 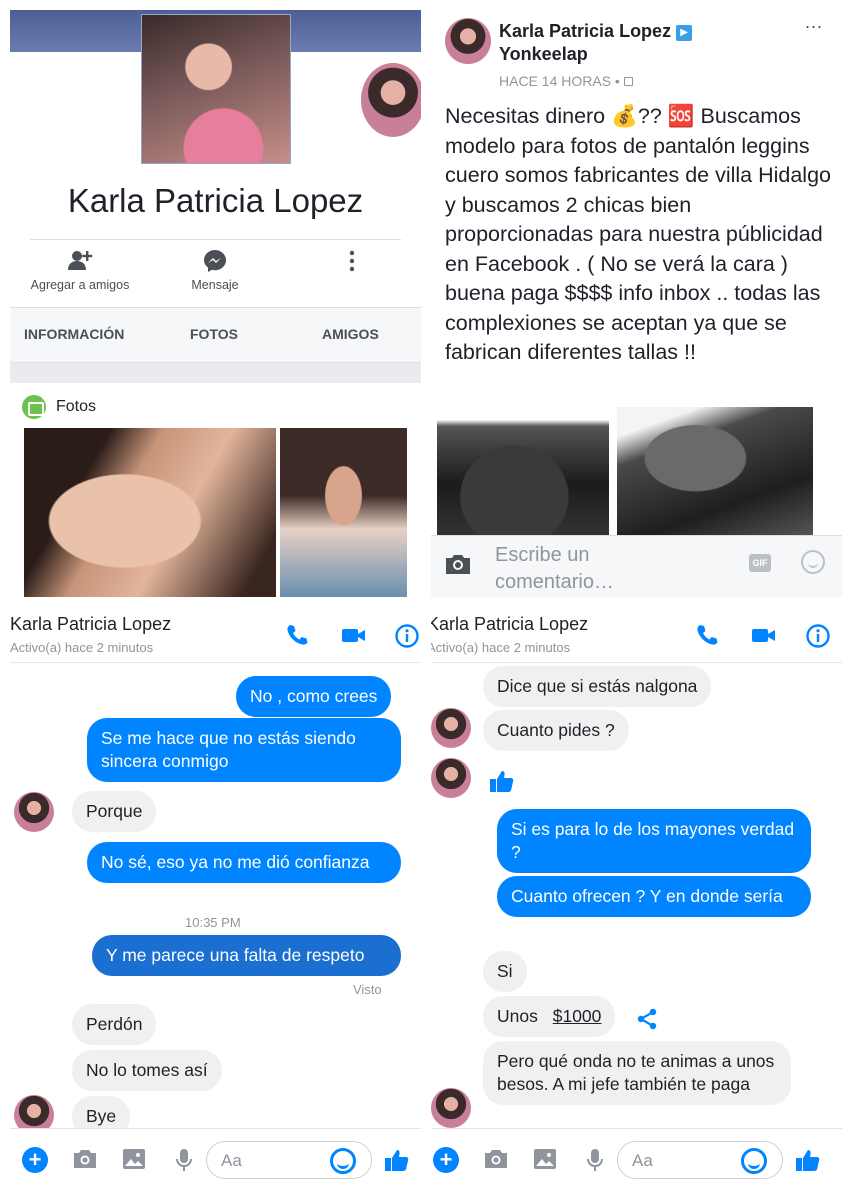 I want to click on more-vertical-icon, so click(x=351, y=262).